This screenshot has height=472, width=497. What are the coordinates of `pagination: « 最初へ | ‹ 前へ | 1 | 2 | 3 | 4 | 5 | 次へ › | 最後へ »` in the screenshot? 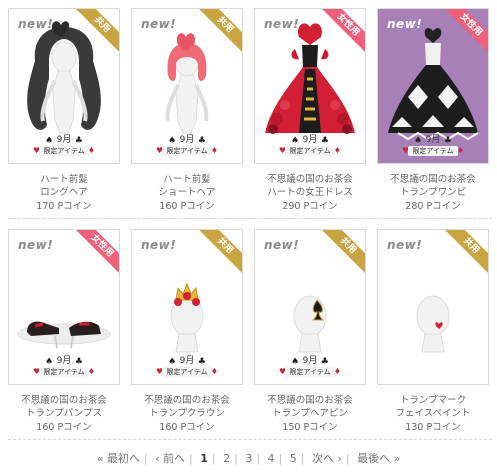 It's located at (248, 459).